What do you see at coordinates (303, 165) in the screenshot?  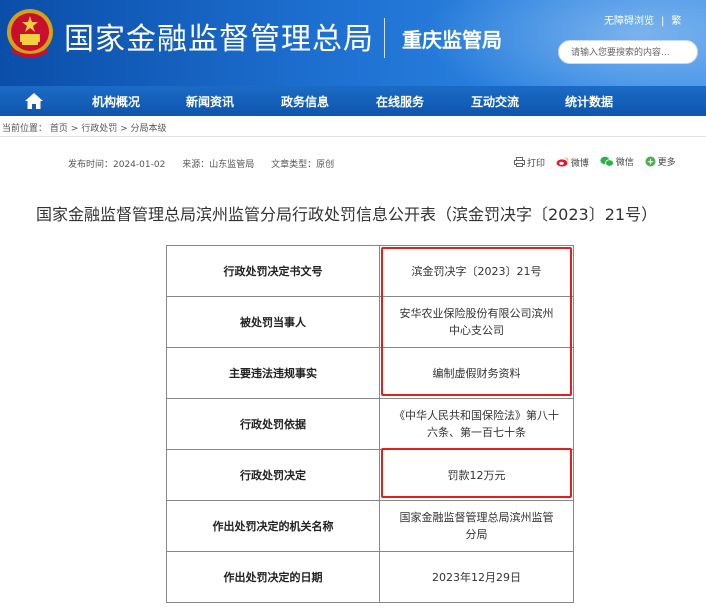 I see `article-type: 文章类型：原创` at bounding box center [303, 165].